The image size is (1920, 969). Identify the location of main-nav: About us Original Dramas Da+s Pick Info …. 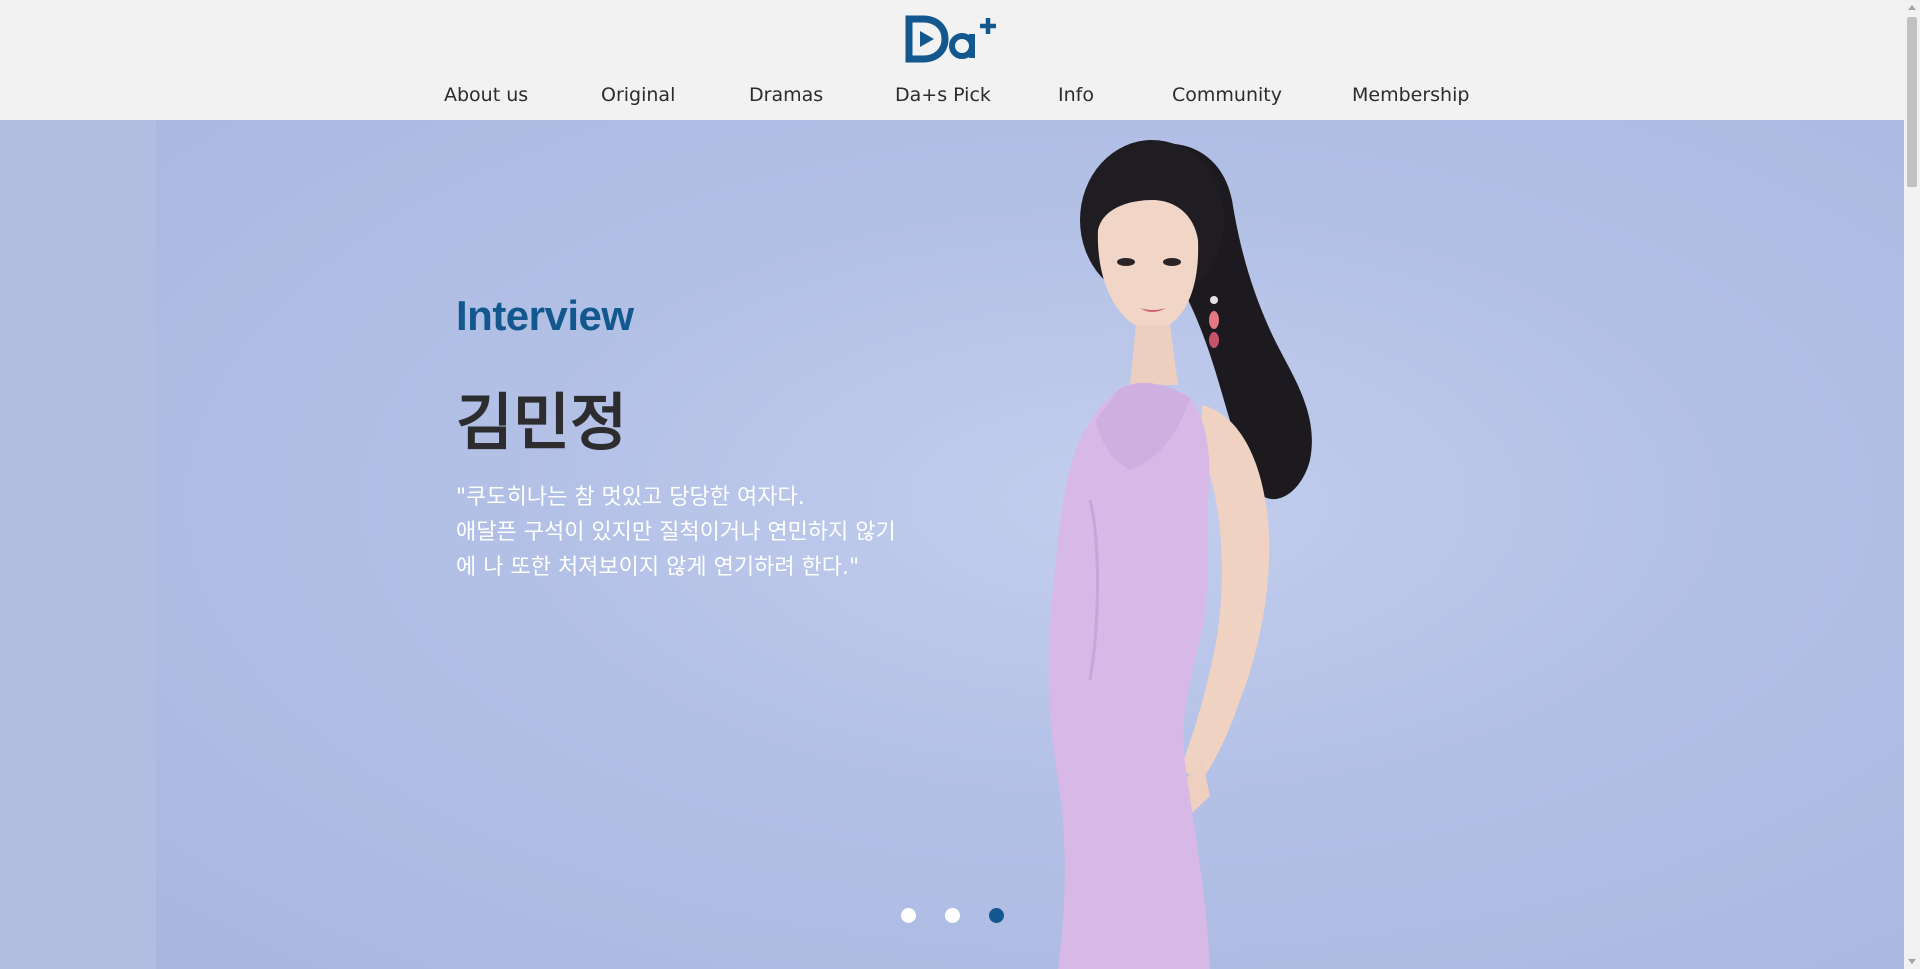
(952, 99).